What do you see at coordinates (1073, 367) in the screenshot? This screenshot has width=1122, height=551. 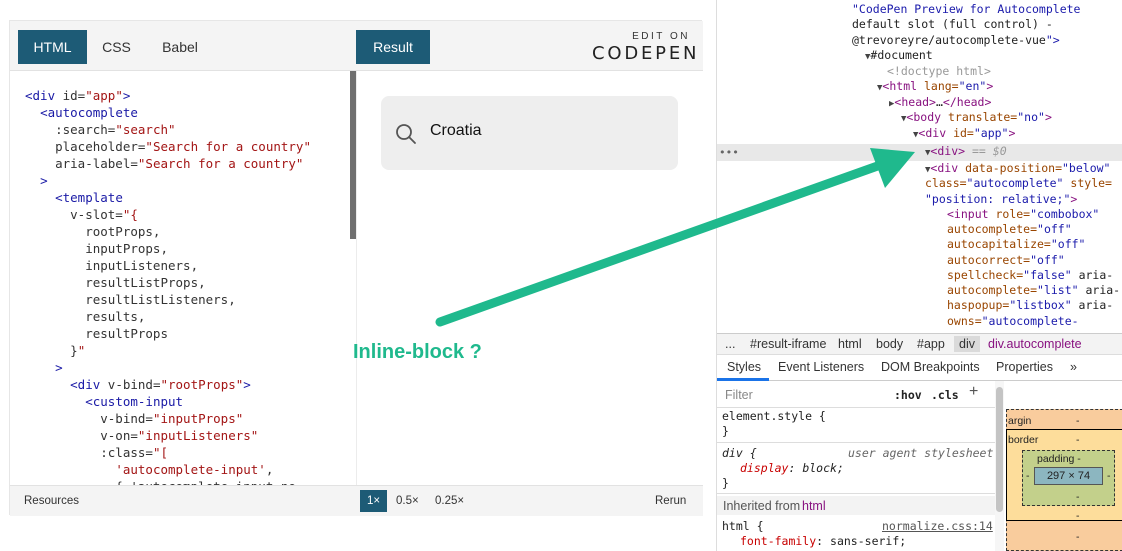 I see `more-tabs-icon: »` at bounding box center [1073, 367].